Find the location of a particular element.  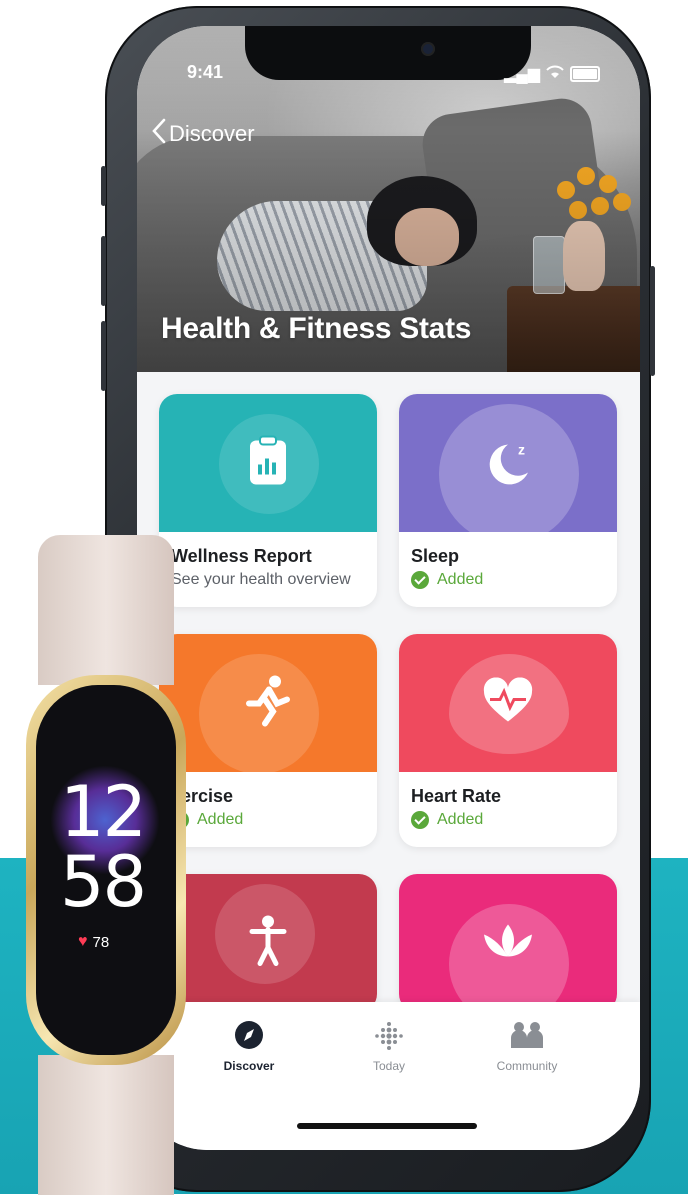

band-heart-rate: ♥ 78 is located at coordinates (93, 942).